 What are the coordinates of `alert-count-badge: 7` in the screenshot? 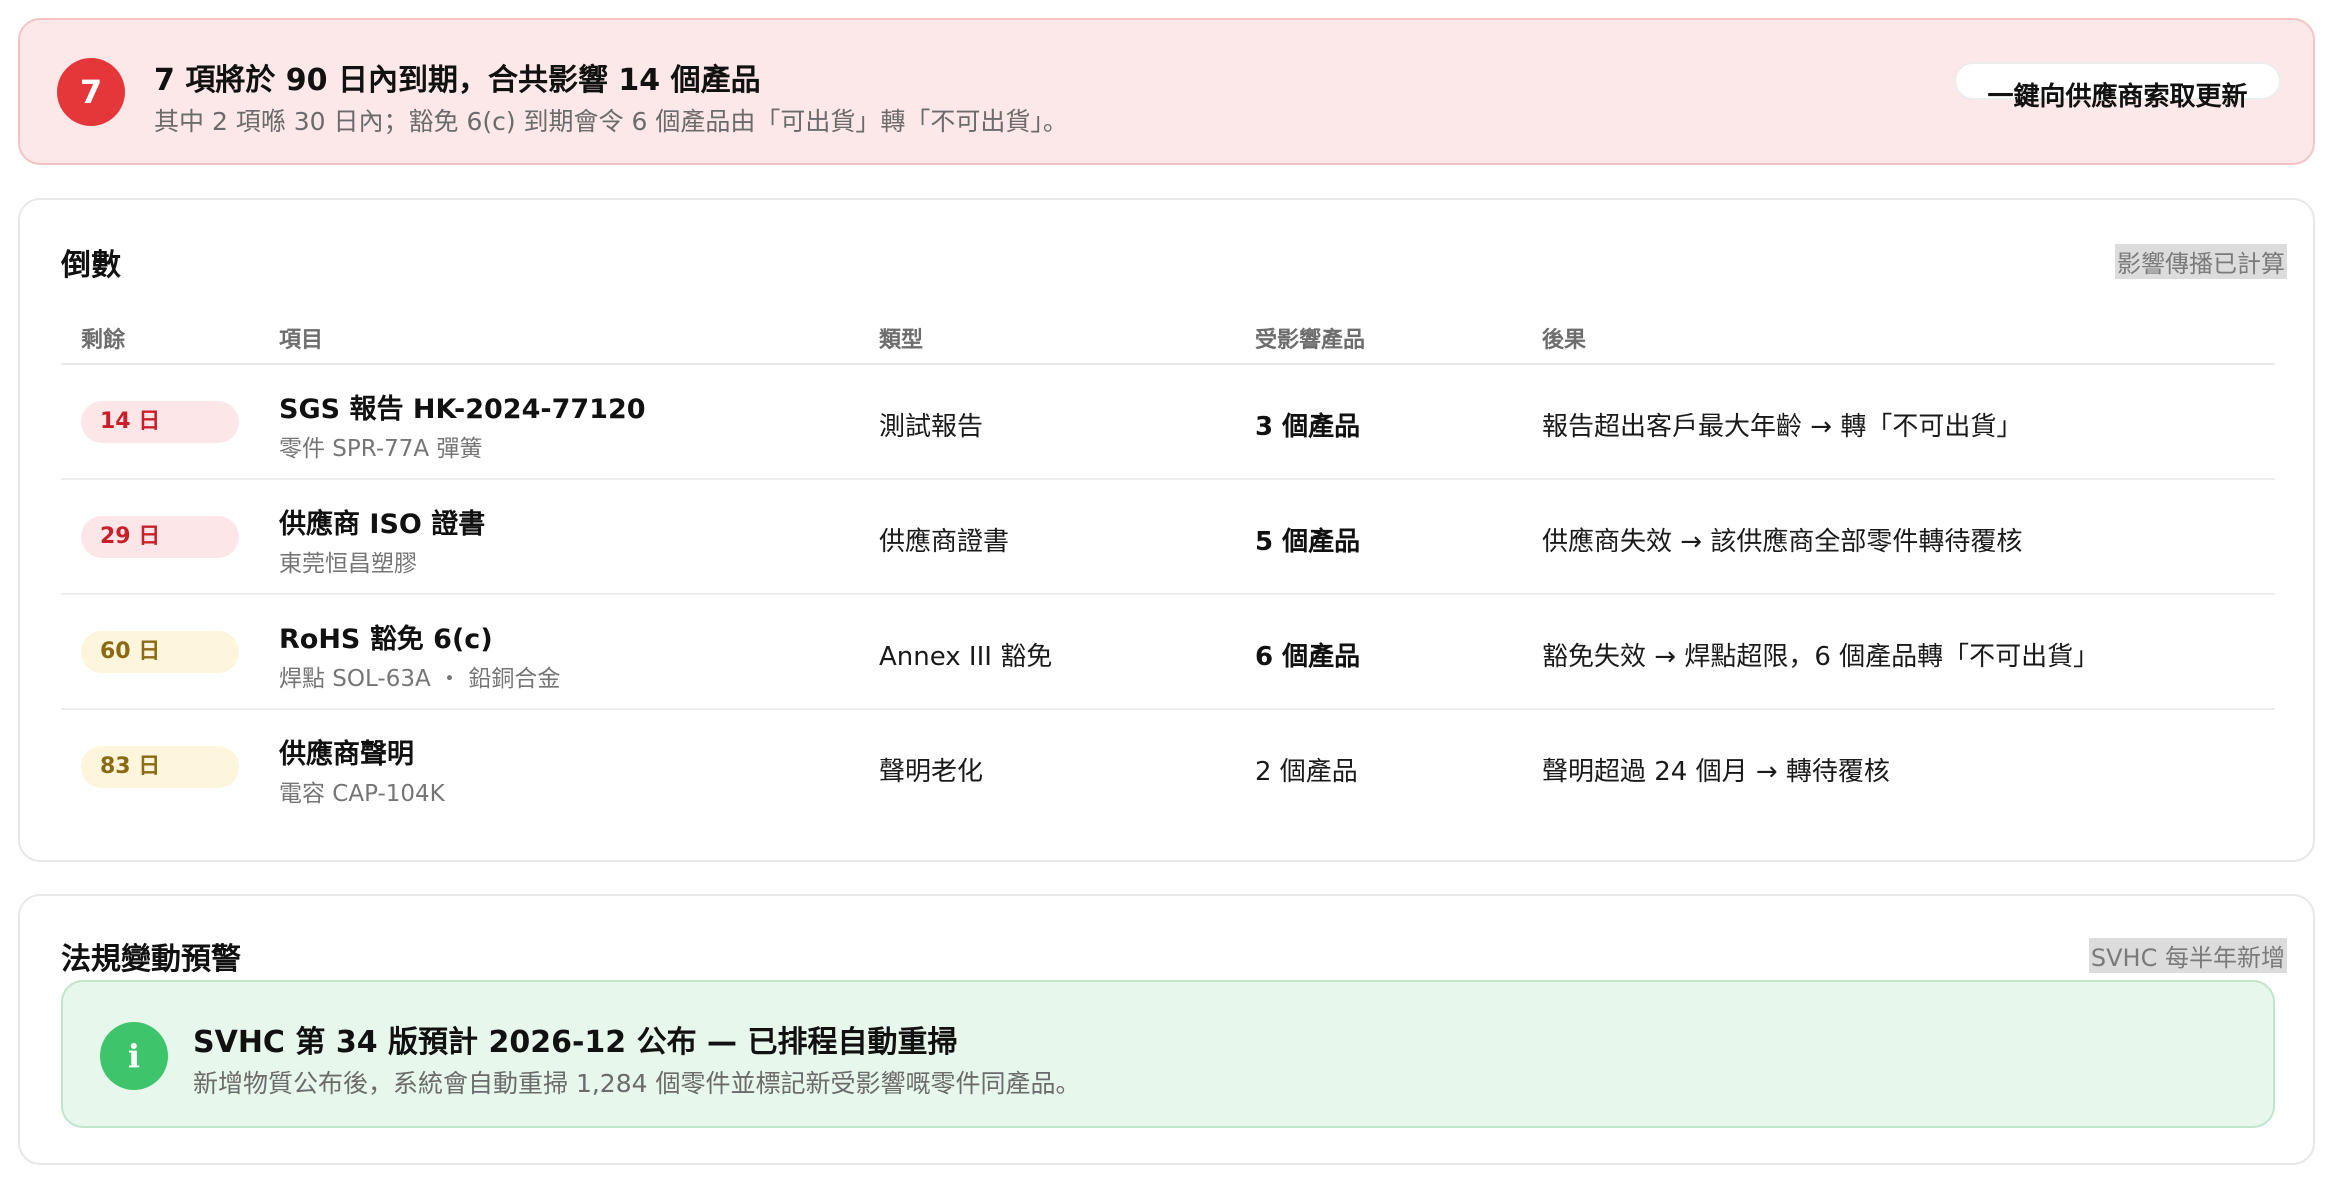 It's located at (91, 92).